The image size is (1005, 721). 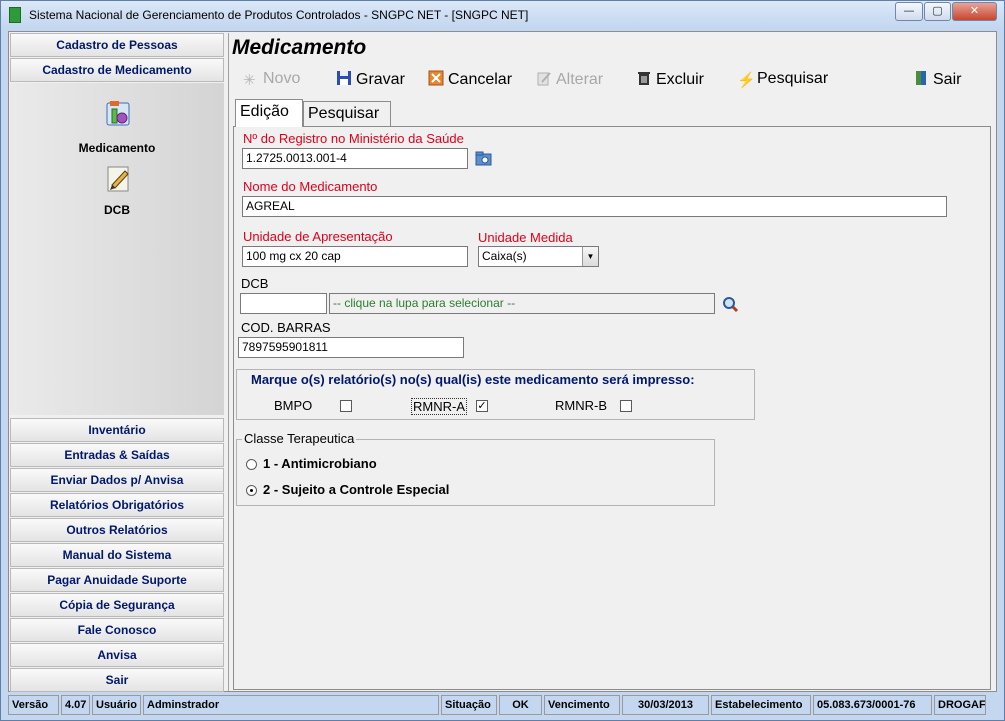 I want to click on apresentacao-label: Unidade de Apresentação, so click(x=318, y=236).